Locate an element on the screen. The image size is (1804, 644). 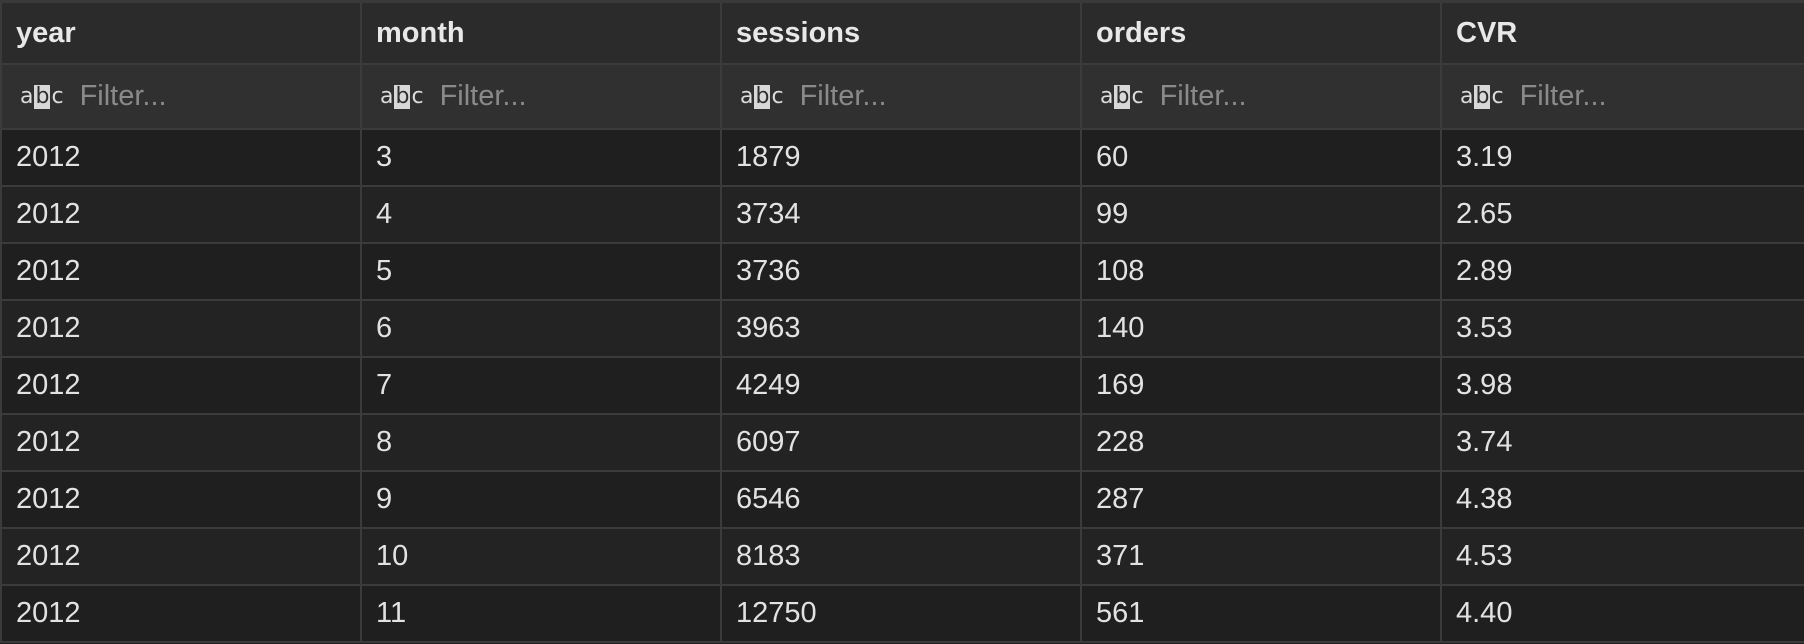
cell-orders: 287 is located at coordinates (1261, 500).